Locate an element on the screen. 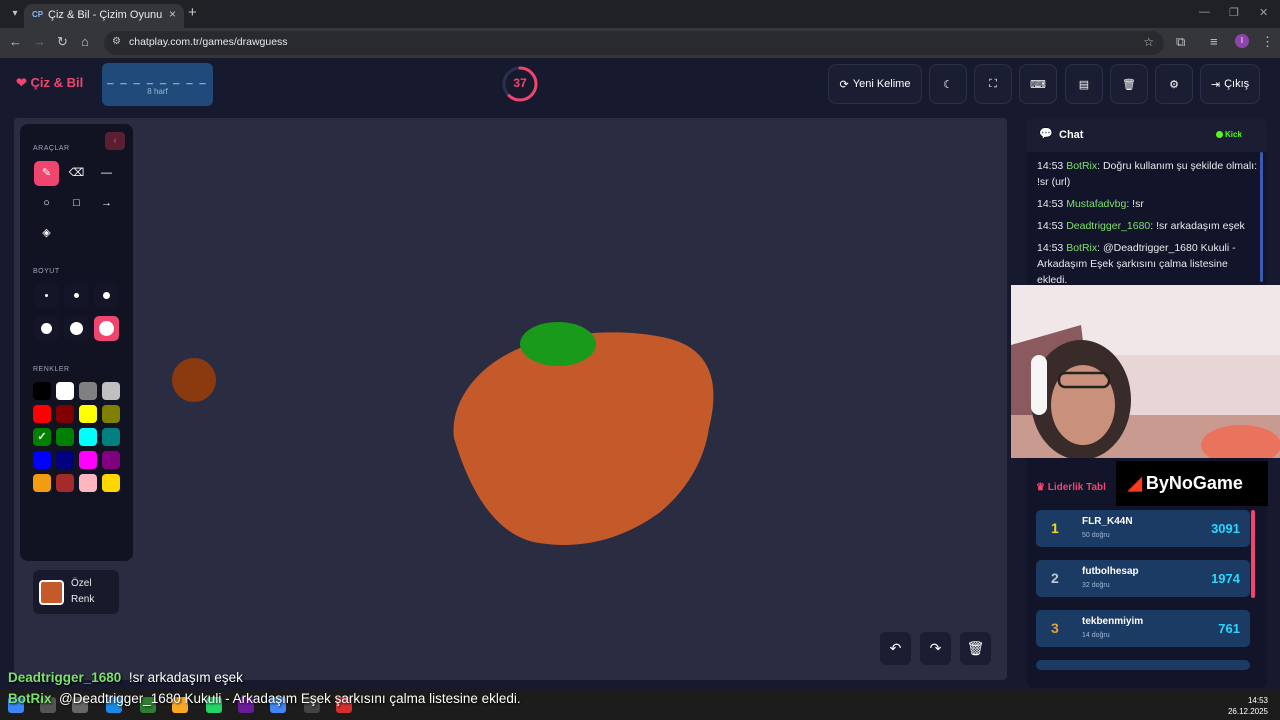 The image size is (1280, 720). size-1-button is located at coordinates (46, 295).